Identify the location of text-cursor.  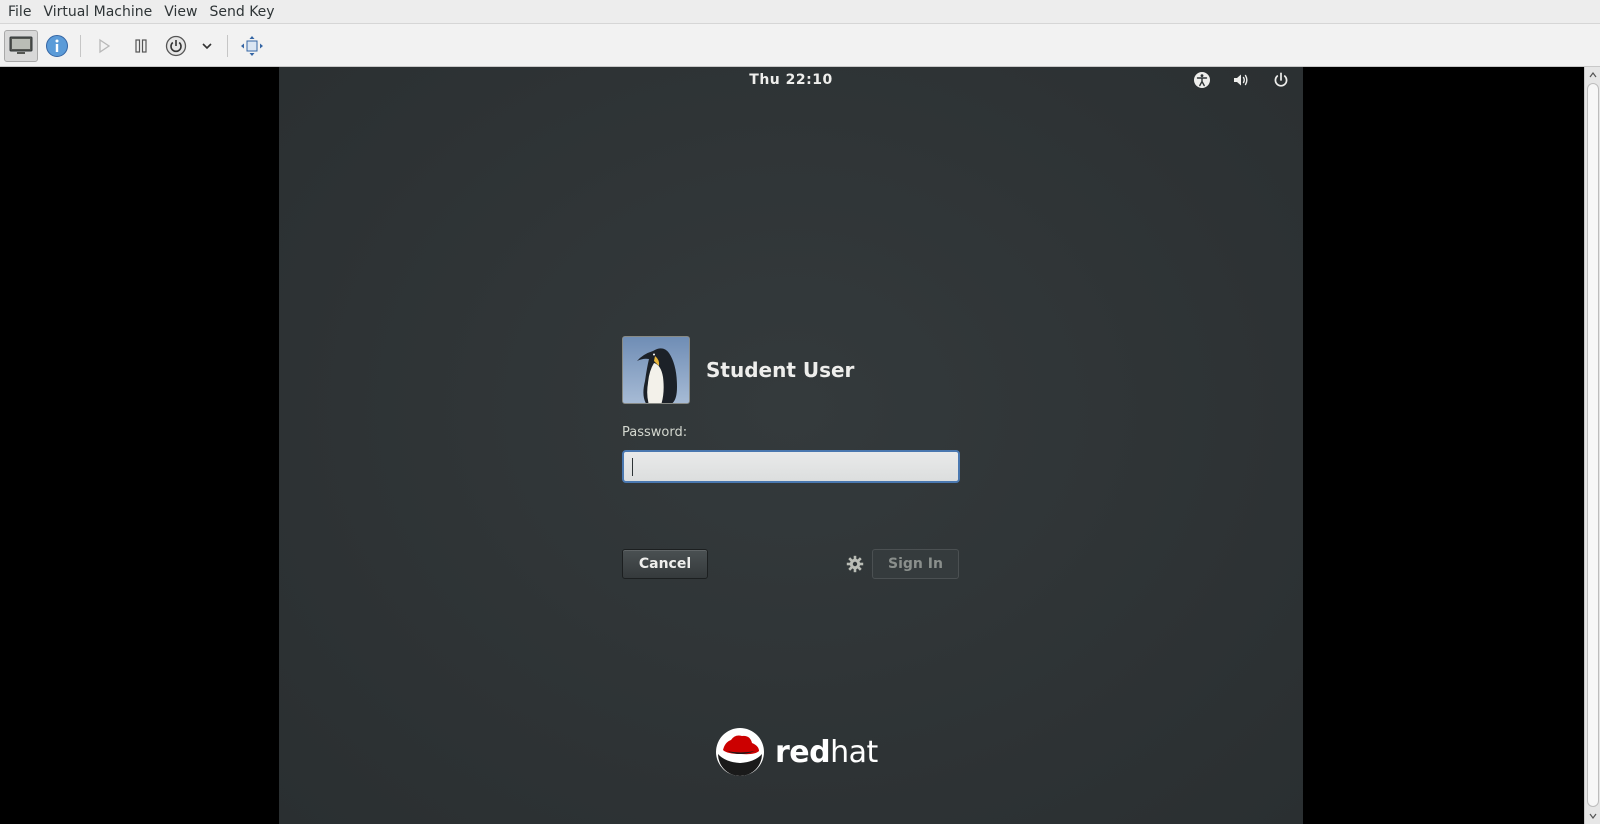
(632, 467).